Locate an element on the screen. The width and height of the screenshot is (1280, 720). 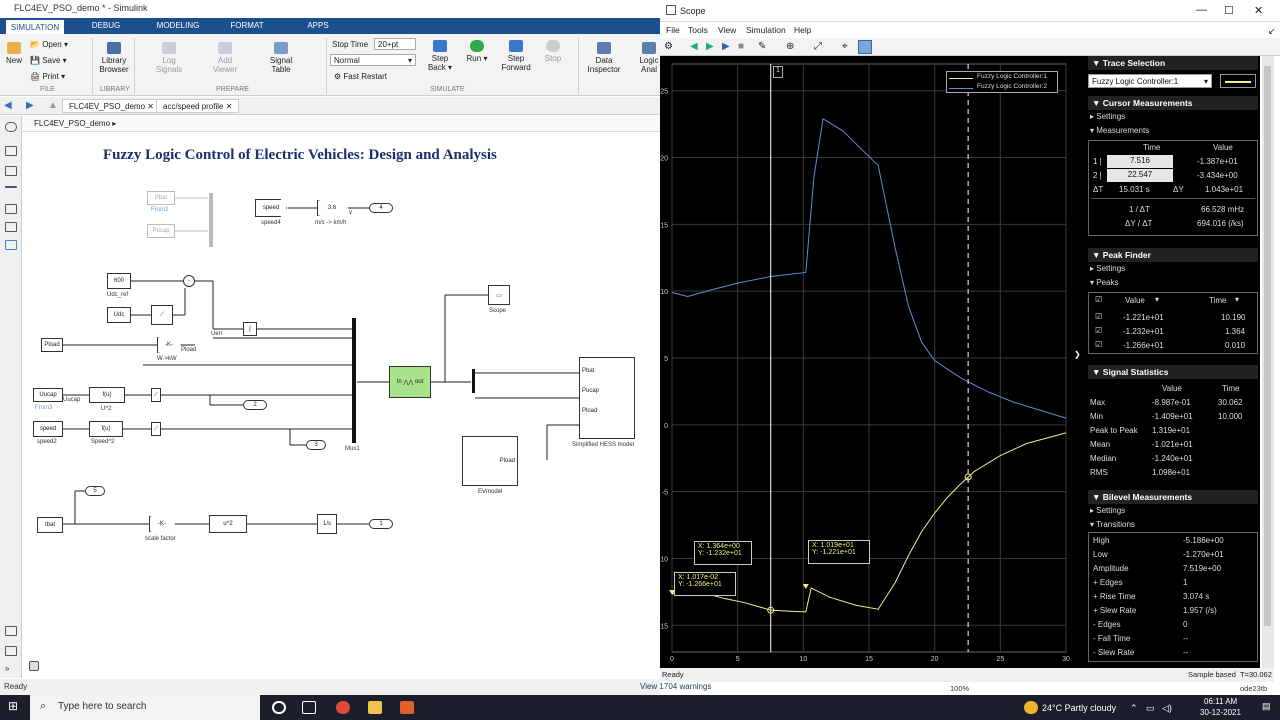
tab-debug: DEBUG is located at coordinates (106, 26).